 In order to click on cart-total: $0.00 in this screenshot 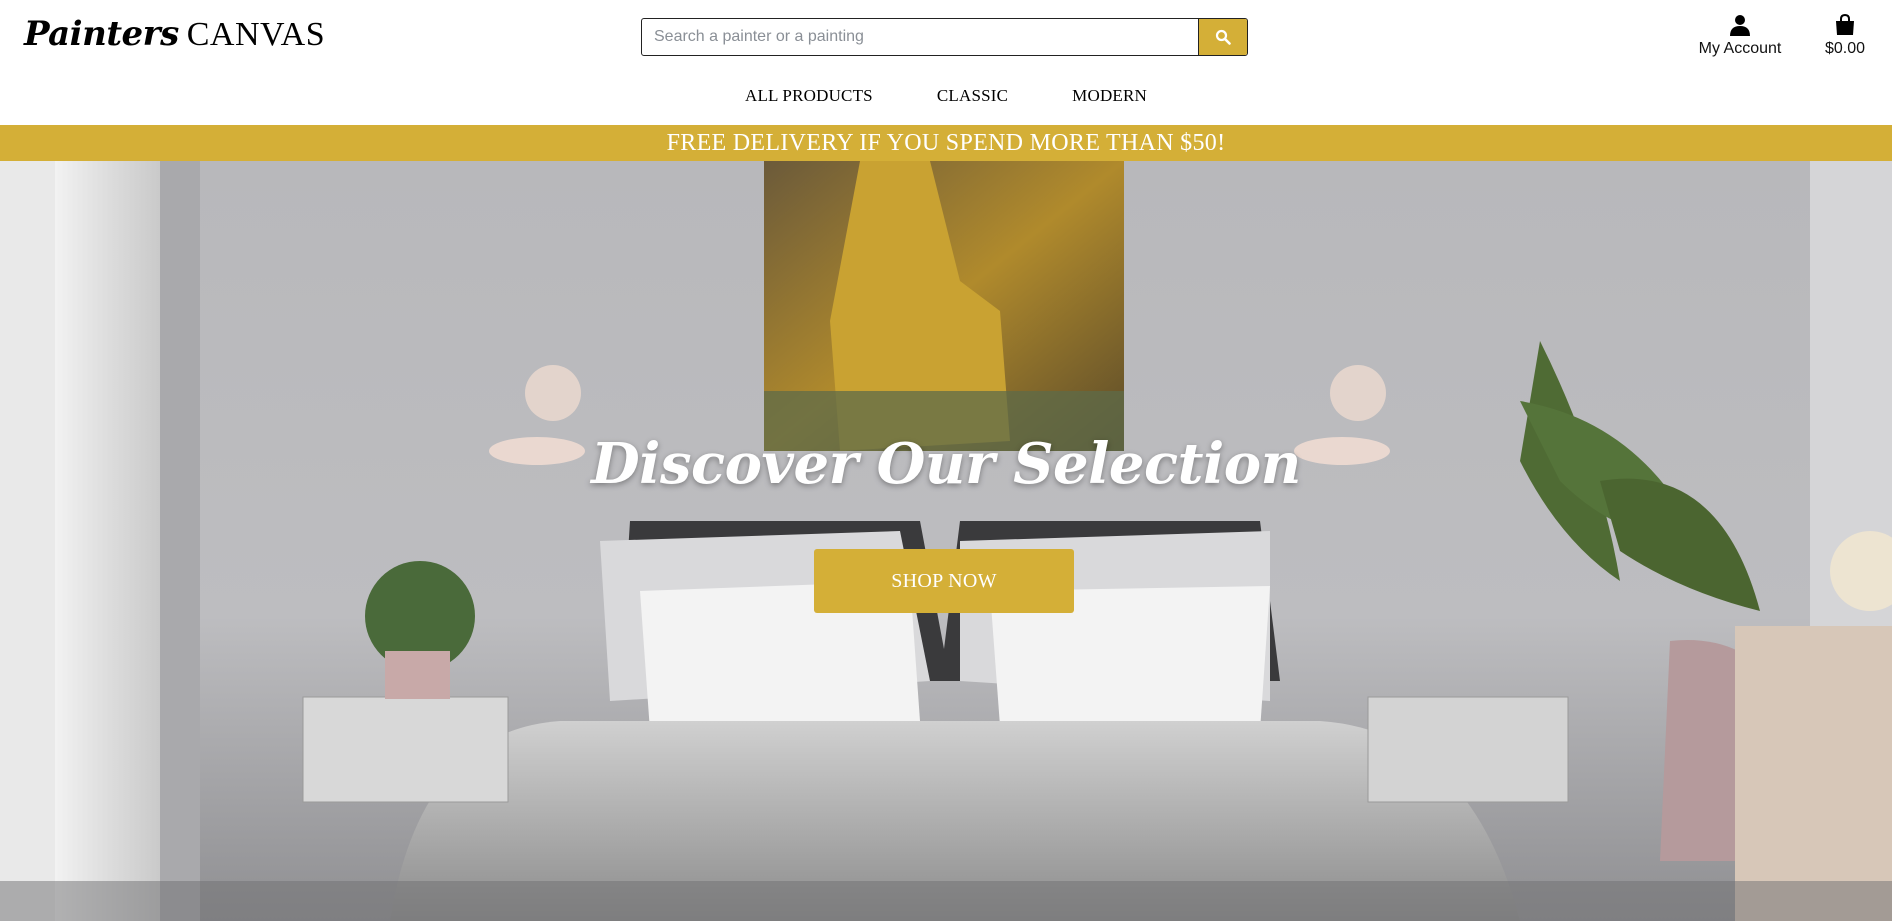, I will do `click(1845, 48)`.